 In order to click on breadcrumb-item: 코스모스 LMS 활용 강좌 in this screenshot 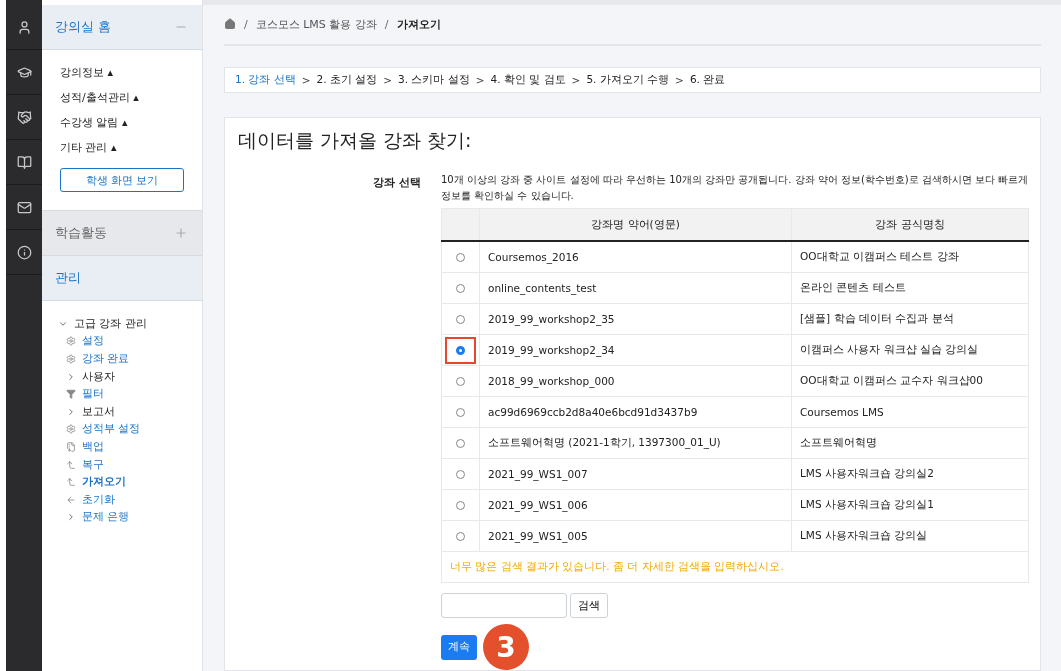, I will do `click(316, 24)`.